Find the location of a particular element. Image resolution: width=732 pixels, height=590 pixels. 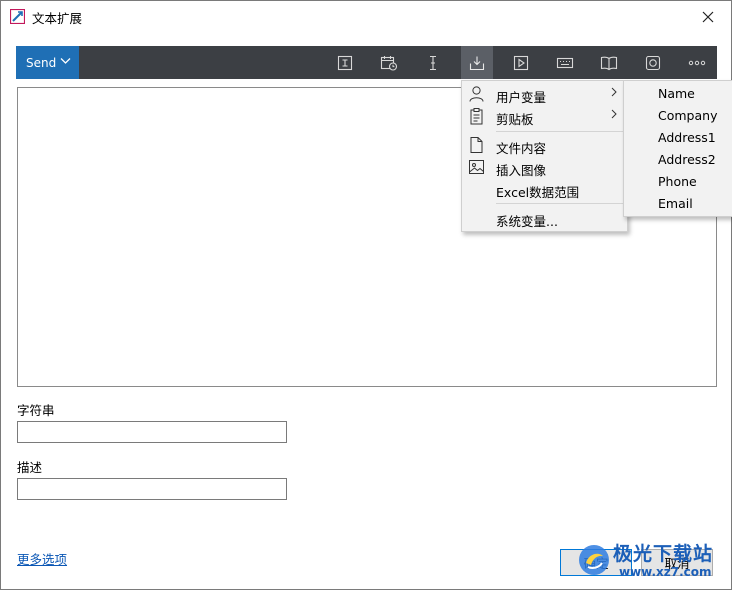

date-time-button is located at coordinates (389, 62).